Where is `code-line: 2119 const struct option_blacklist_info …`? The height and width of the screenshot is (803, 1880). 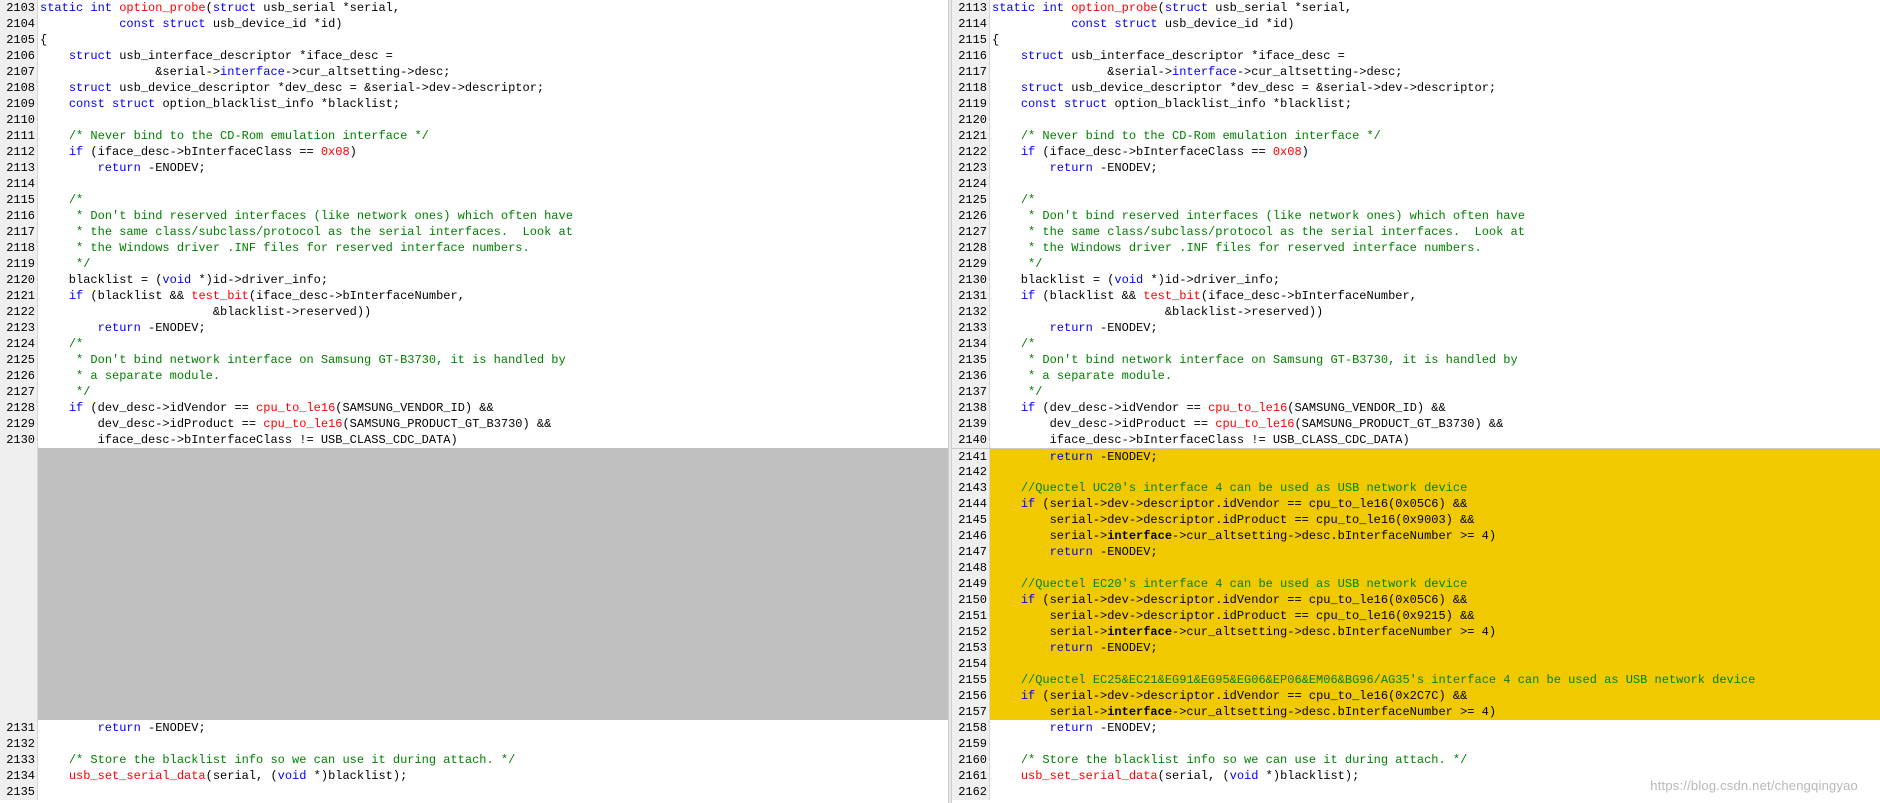
code-line: 2119 const struct option_blacklist_info … is located at coordinates (1416, 104).